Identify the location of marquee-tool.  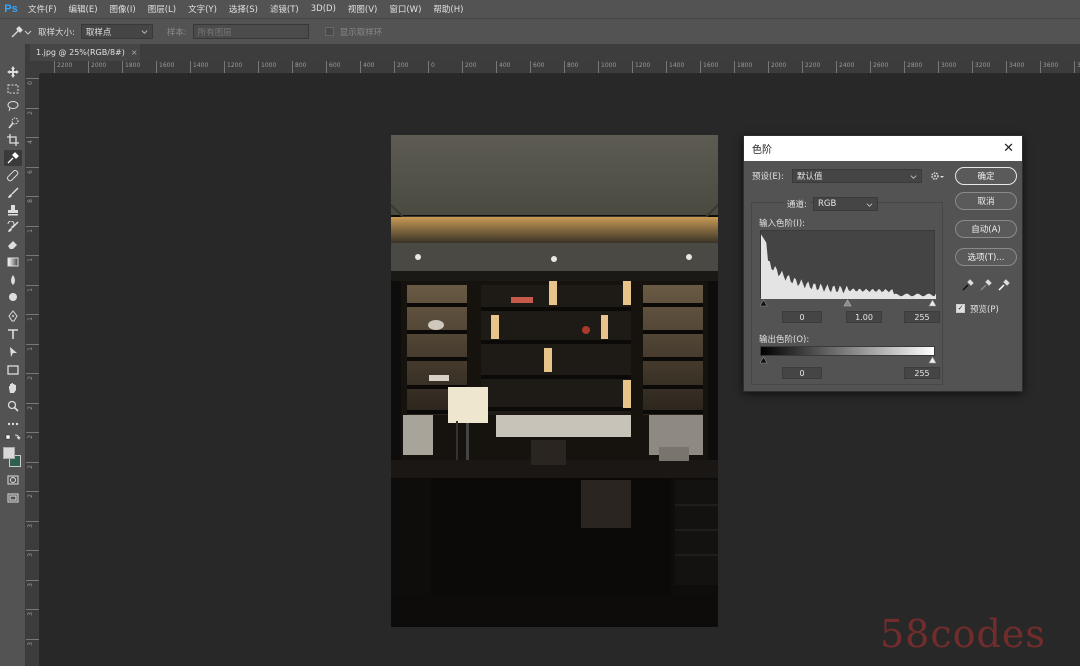
(13, 89).